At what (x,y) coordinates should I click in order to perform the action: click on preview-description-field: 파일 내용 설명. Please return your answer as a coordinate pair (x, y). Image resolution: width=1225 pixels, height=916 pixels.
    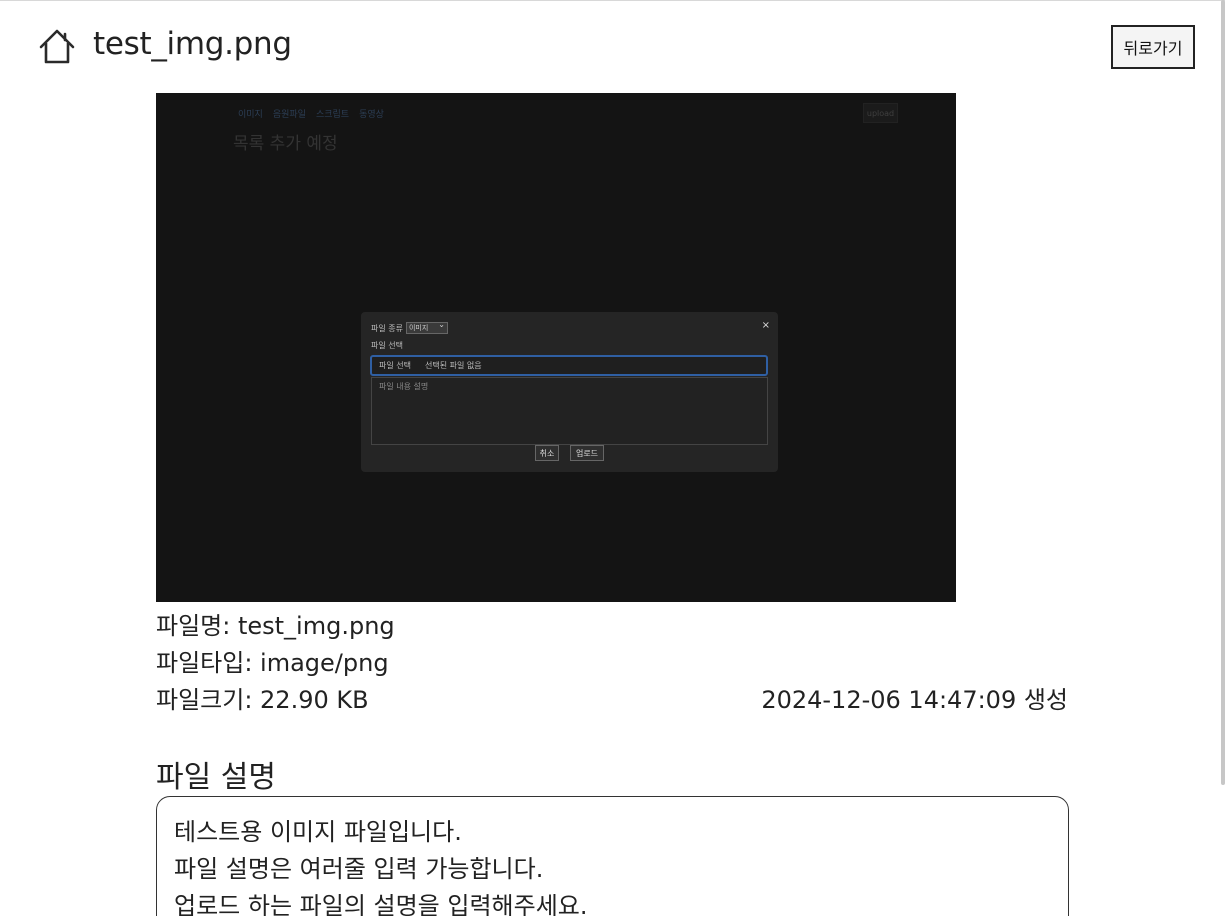
    Looking at the image, I should click on (569, 411).